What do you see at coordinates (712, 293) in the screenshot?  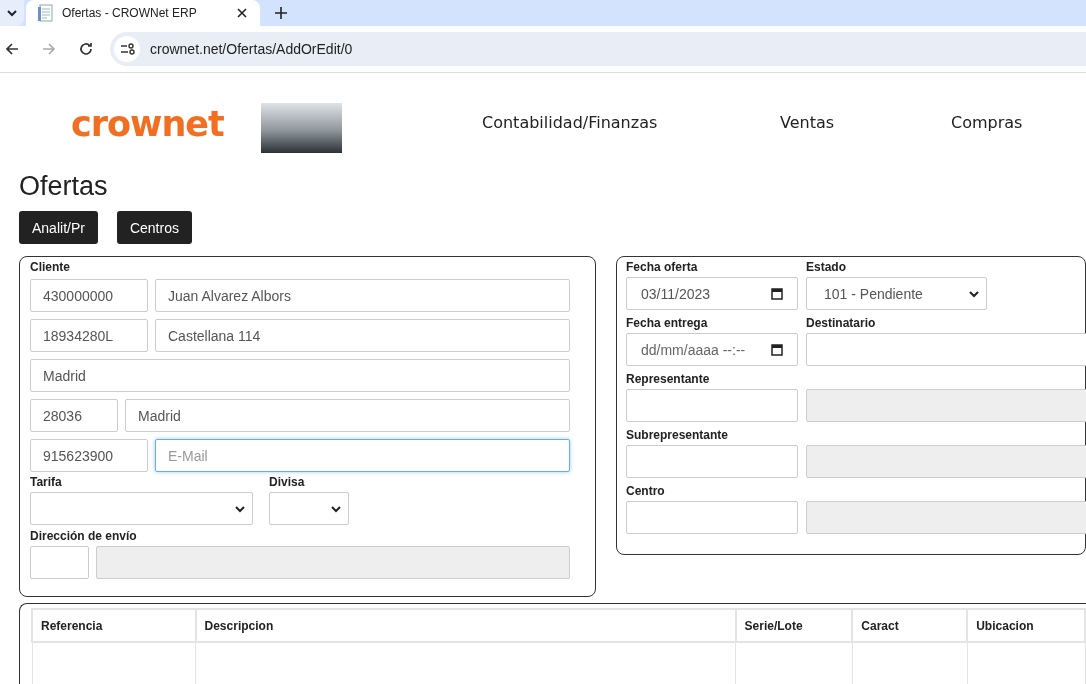 I see `date-field: 03/11/2023` at bounding box center [712, 293].